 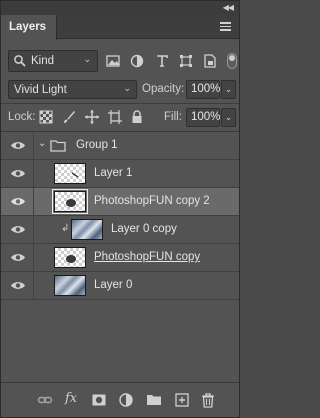 What do you see at coordinates (40, 90) in the screenshot?
I see `blend-mode-value: Vivid Light` at bounding box center [40, 90].